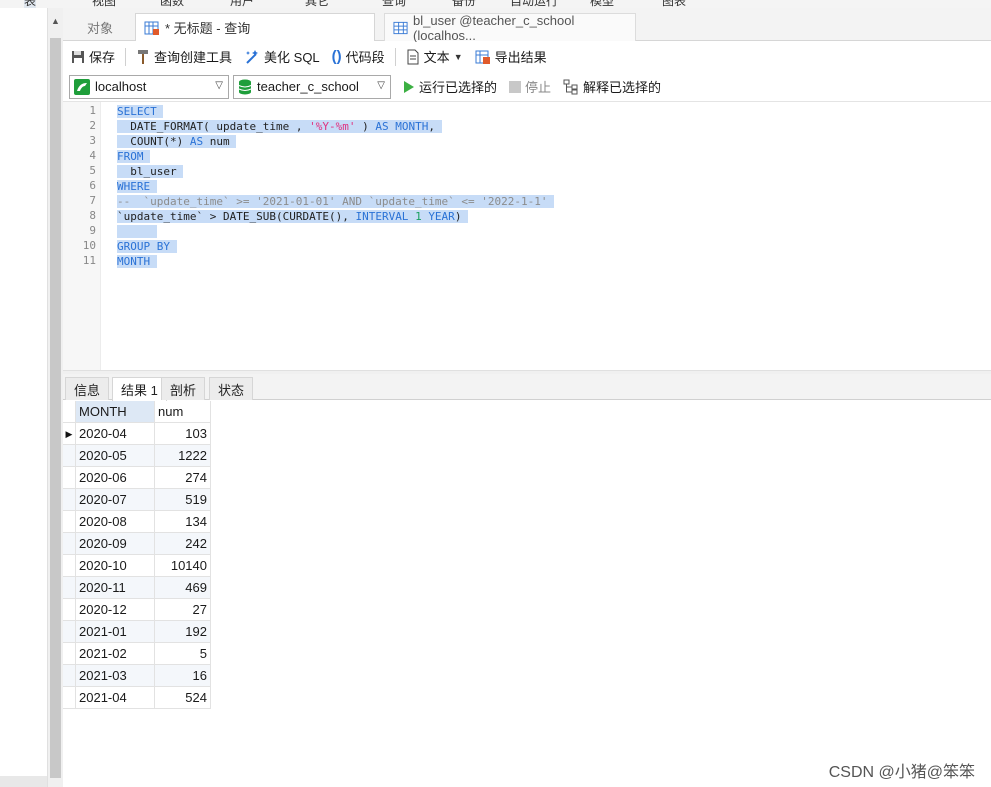 This screenshot has width=991, height=787. Describe the element at coordinates (530, 87) in the screenshot. I see `stop-button: 停止` at that location.